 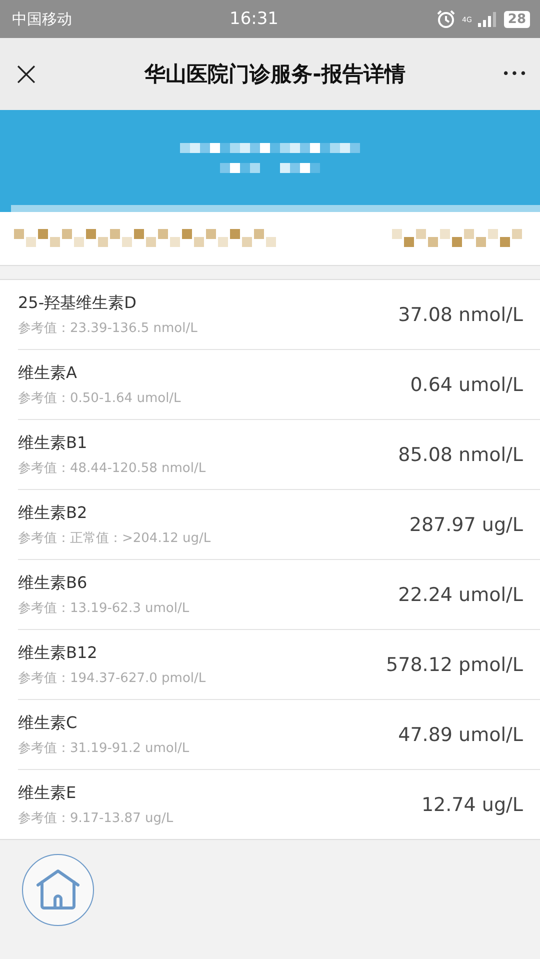 I want to click on alarm-icon, so click(x=446, y=19).